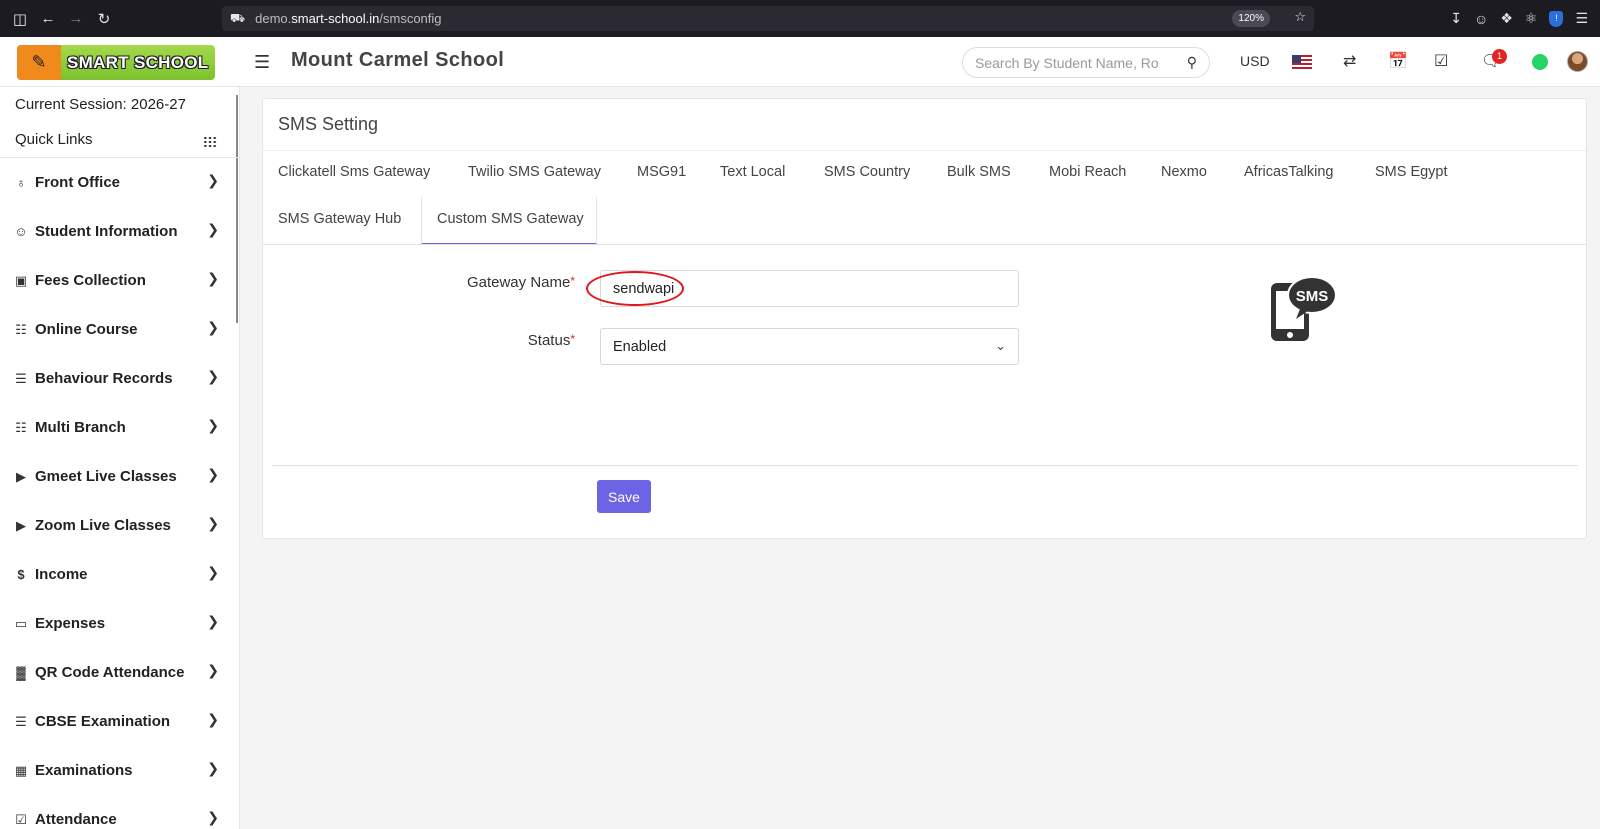  Describe the element at coordinates (768, 18) in the screenshot. I see `url-bar: ⛟ demo.smart-school.in/smsconfig 120% ☆` at that location.